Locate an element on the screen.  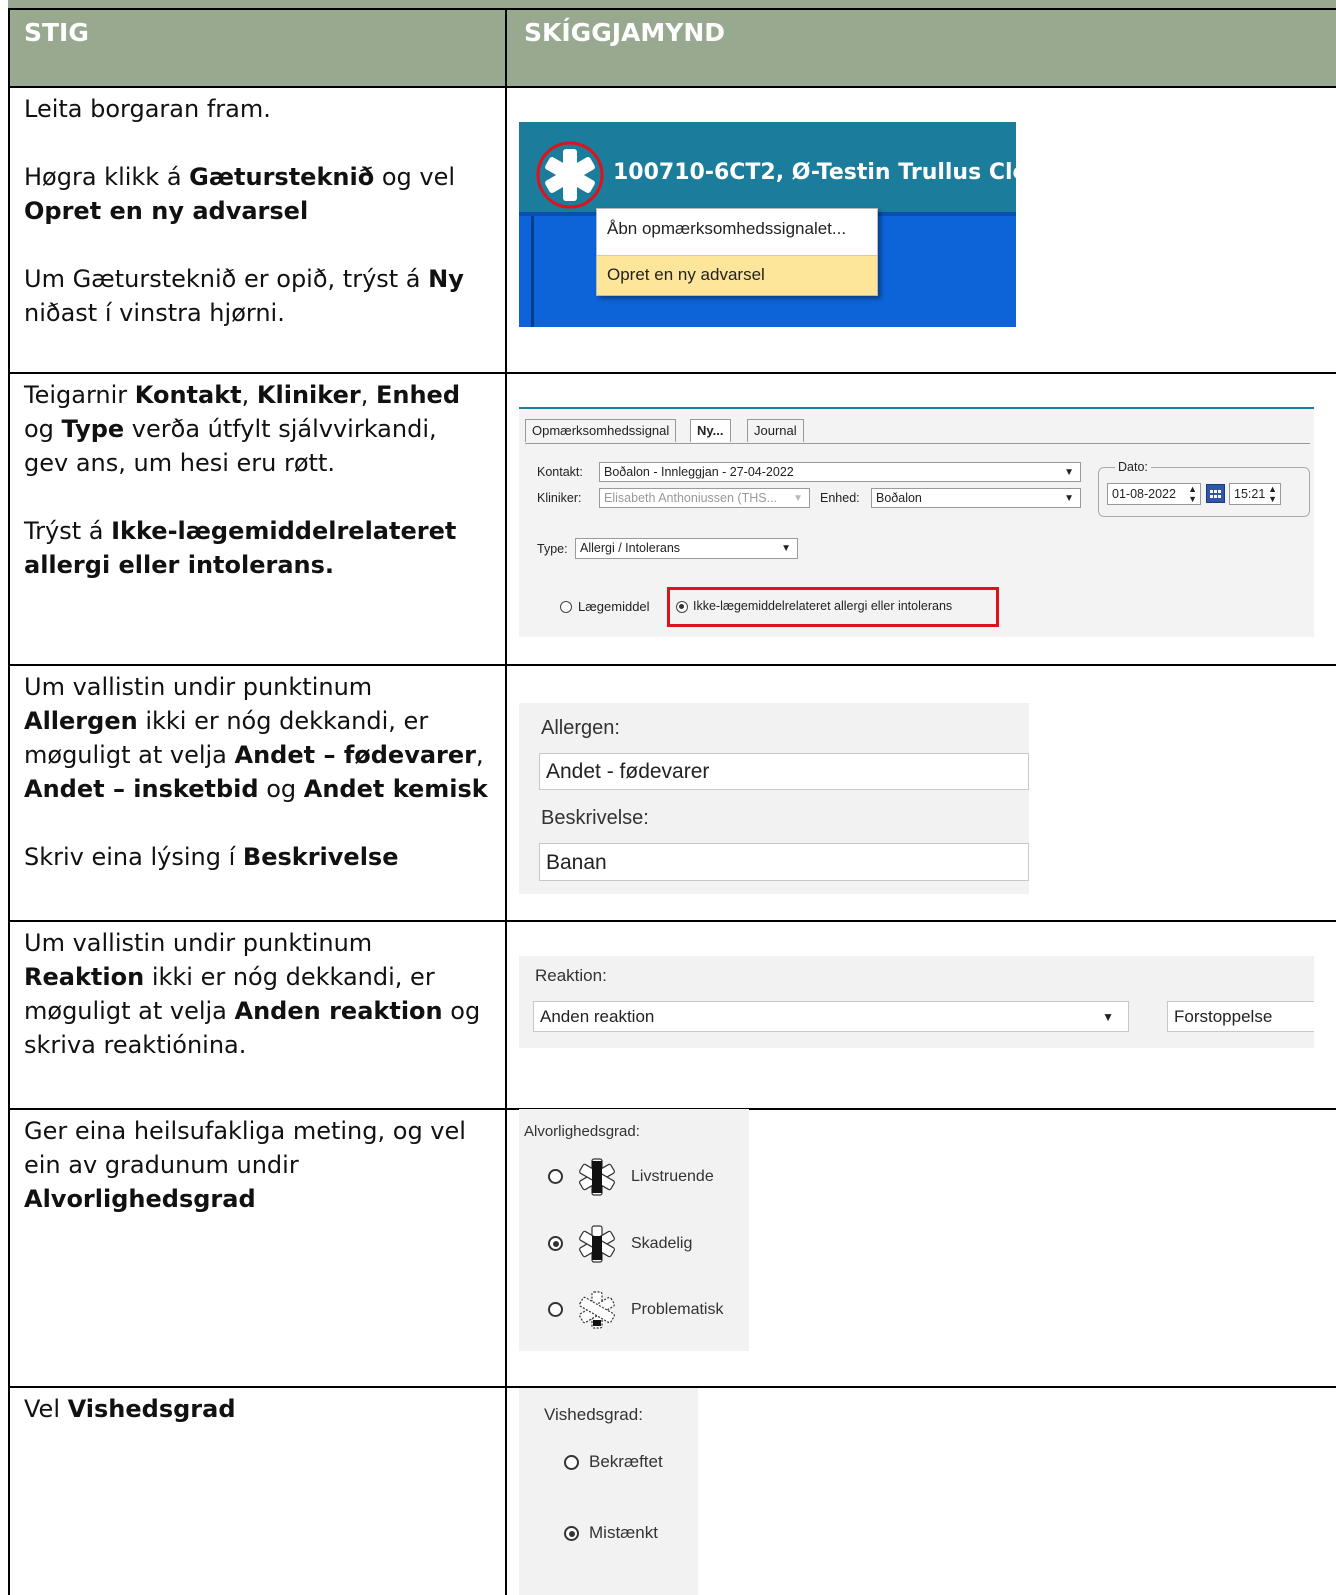
column-divider is located at coordinates (506, 801).